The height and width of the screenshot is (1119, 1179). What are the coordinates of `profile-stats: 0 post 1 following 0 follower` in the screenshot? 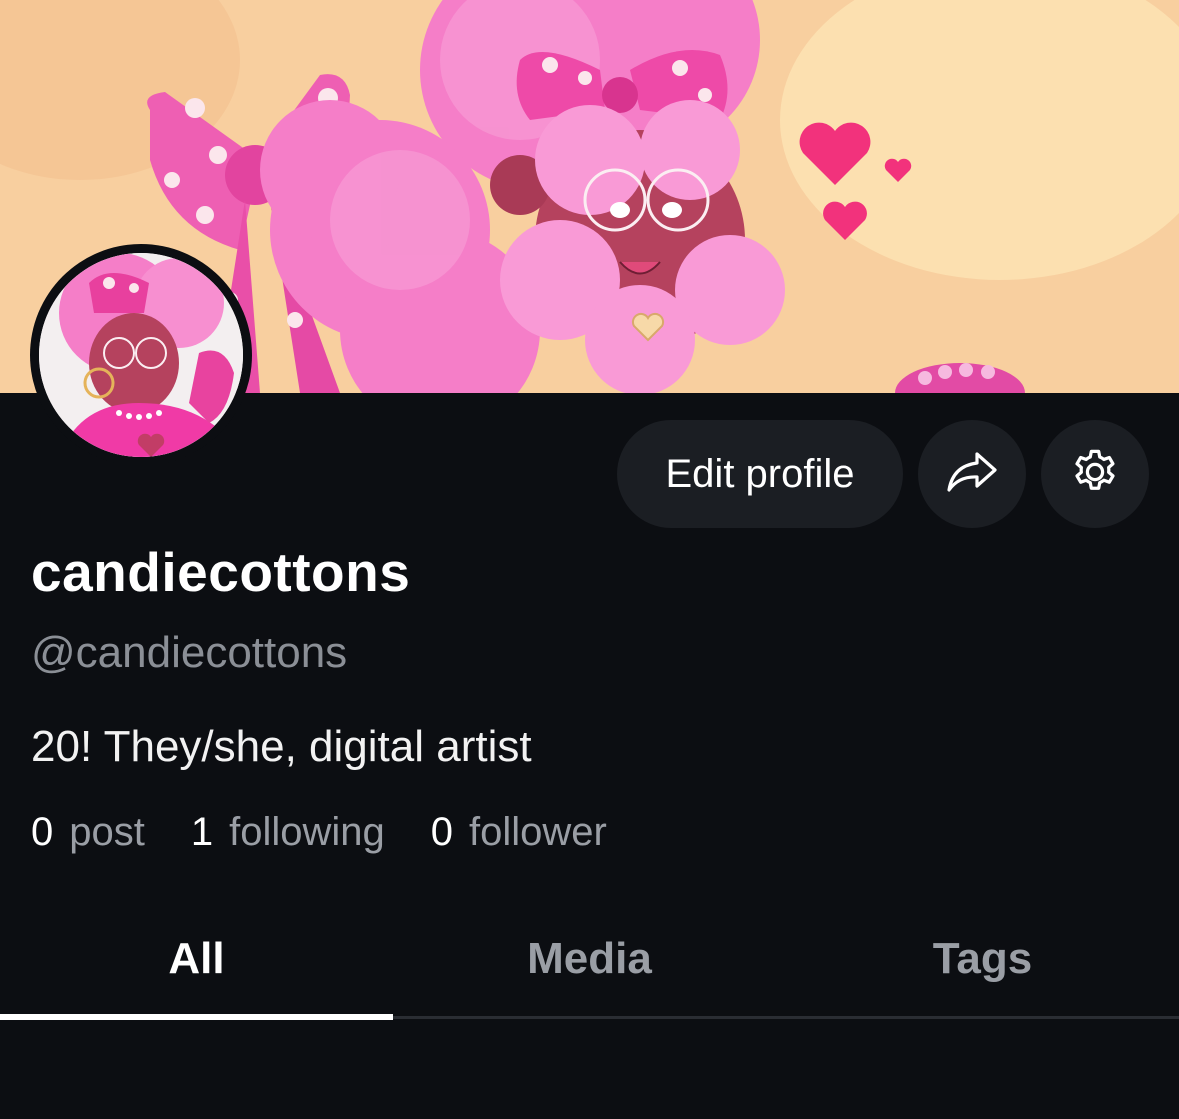 It's located at (342, 832).